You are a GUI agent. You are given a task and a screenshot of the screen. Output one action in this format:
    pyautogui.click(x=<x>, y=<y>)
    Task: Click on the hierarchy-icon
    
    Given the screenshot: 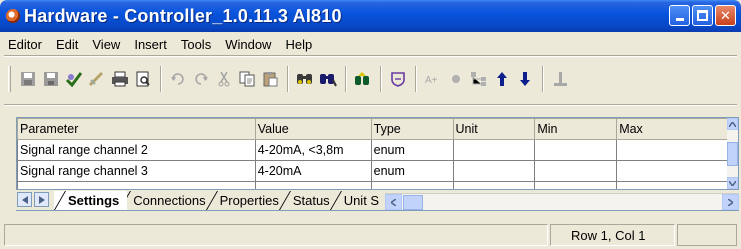 What is the action you would take?
    pyautogui.click(x=479, y=79)
    